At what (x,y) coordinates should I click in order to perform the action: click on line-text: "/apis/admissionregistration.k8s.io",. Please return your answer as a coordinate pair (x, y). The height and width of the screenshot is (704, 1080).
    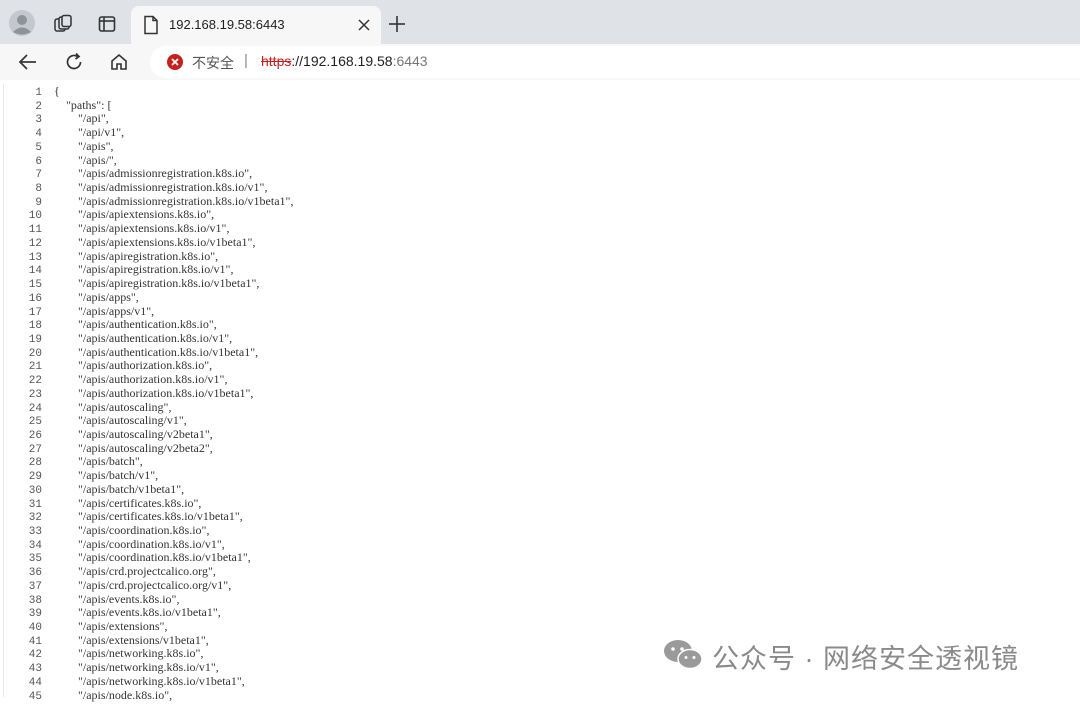
    Looking at the image, I should click on (153, 173).